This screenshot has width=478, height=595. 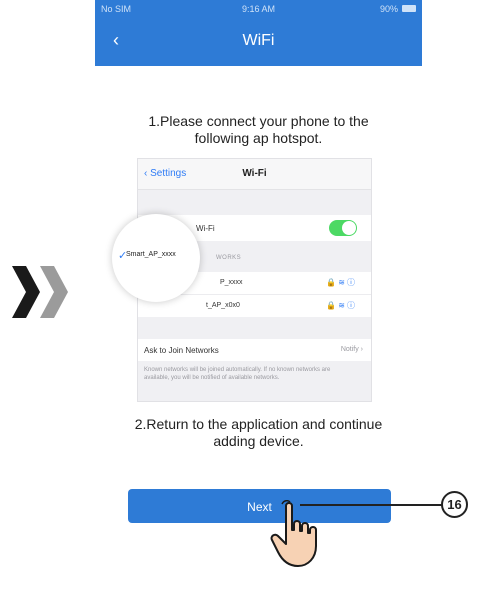 I want to click on step1-line1: 1.Please connect your phone to the, so click(x=258, y=121).